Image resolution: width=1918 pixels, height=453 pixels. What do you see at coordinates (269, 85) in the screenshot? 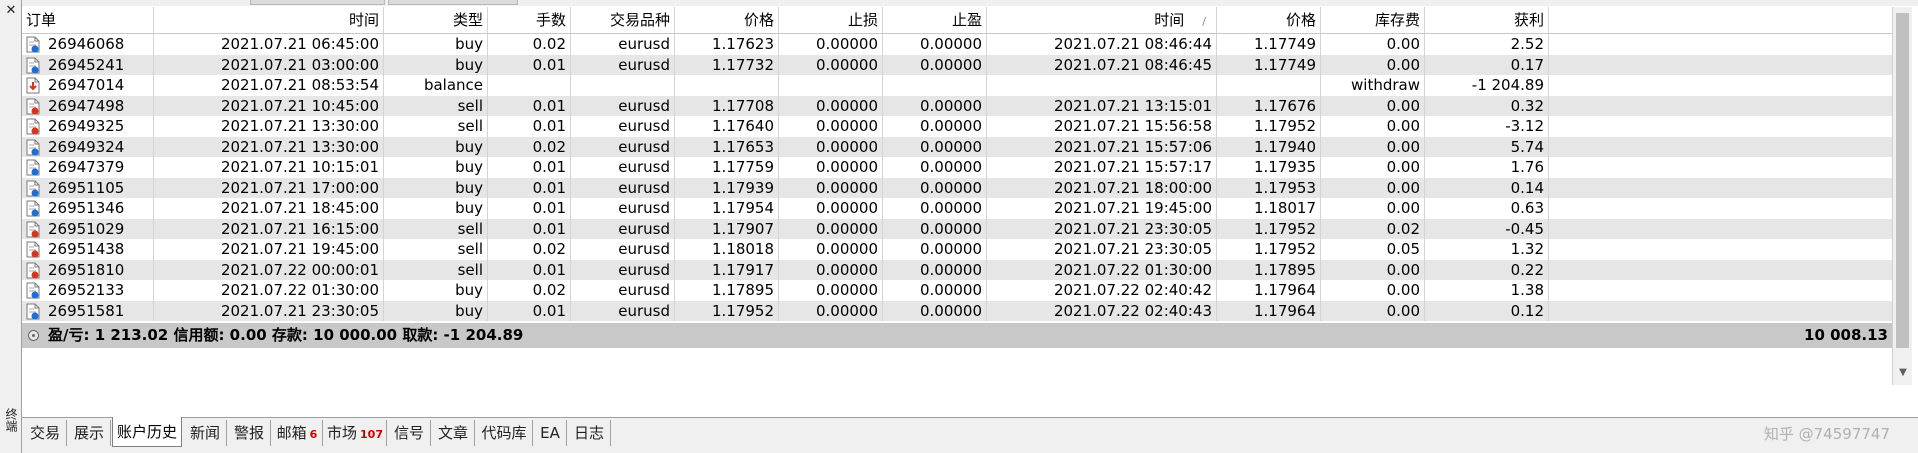
I see `column-time-cell: 2021.07.21 08:53:54` at bounding box center [269, 85].